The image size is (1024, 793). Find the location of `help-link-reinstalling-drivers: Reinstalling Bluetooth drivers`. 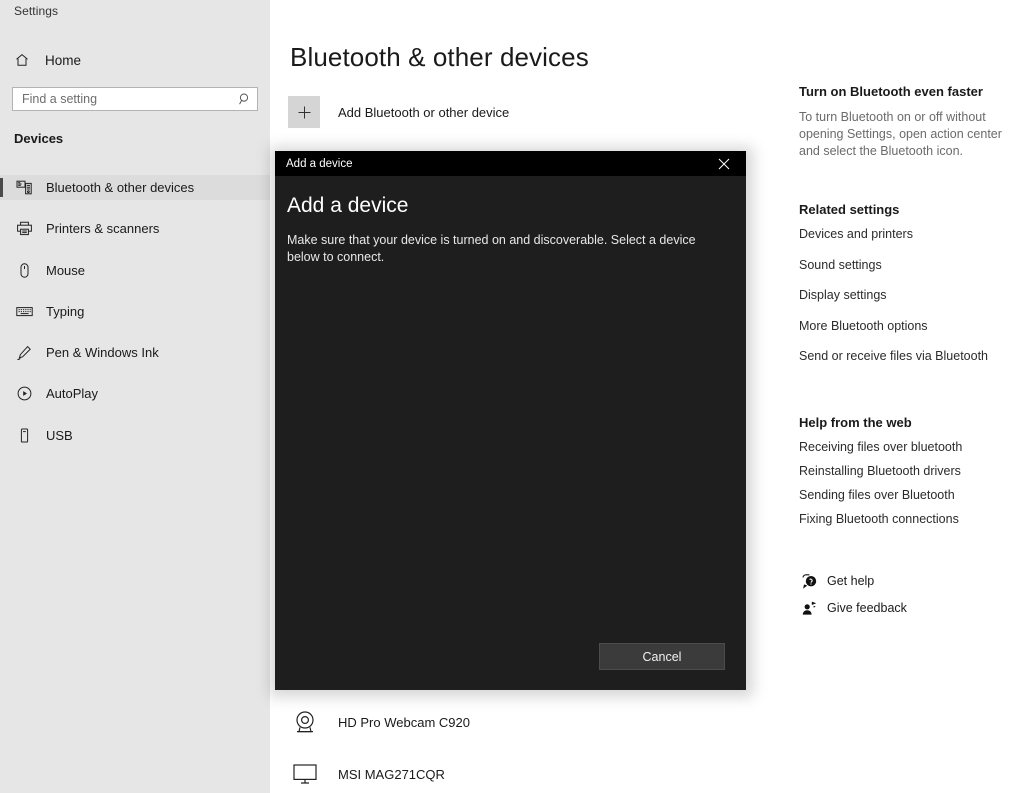

help-link-reinstalling-drivers: Reinstalling Bluetooth drivers is located at coordinates (911, 471).